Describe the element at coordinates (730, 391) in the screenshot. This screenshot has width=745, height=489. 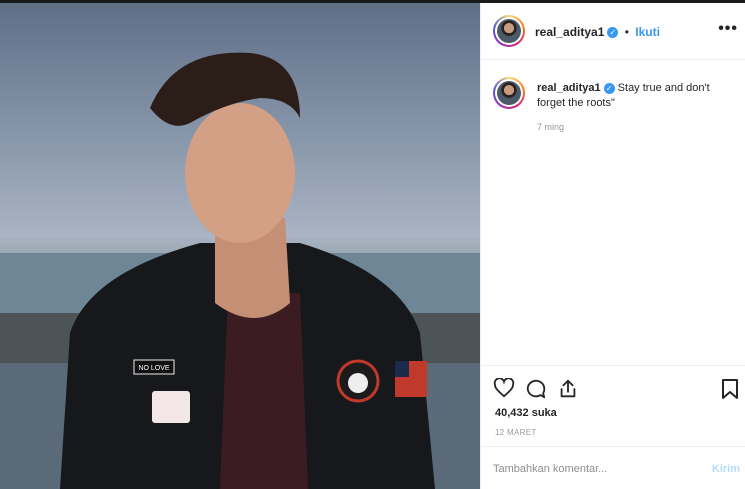
I see `bookmark-icon` at that location.